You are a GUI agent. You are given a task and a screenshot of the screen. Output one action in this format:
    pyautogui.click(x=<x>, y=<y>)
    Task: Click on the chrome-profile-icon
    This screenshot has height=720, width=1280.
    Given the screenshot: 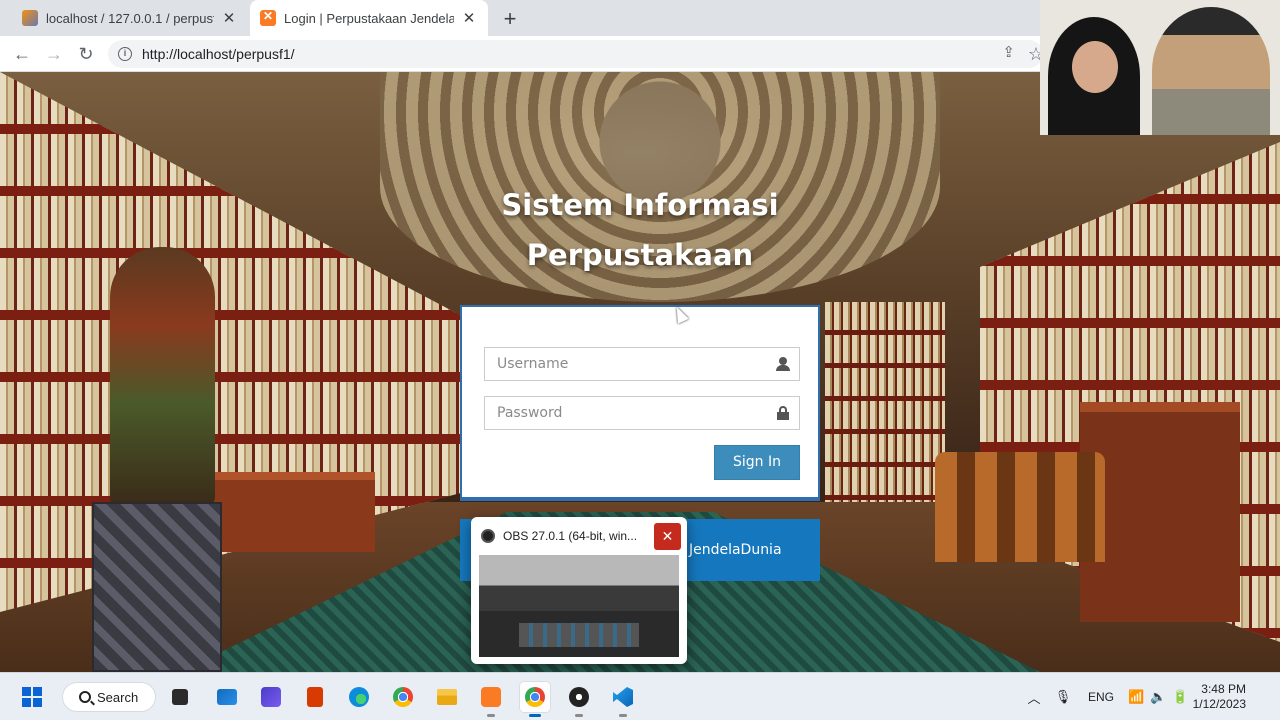 What is the action you would take?
    pyautogui.click(x=535, y=697)
    